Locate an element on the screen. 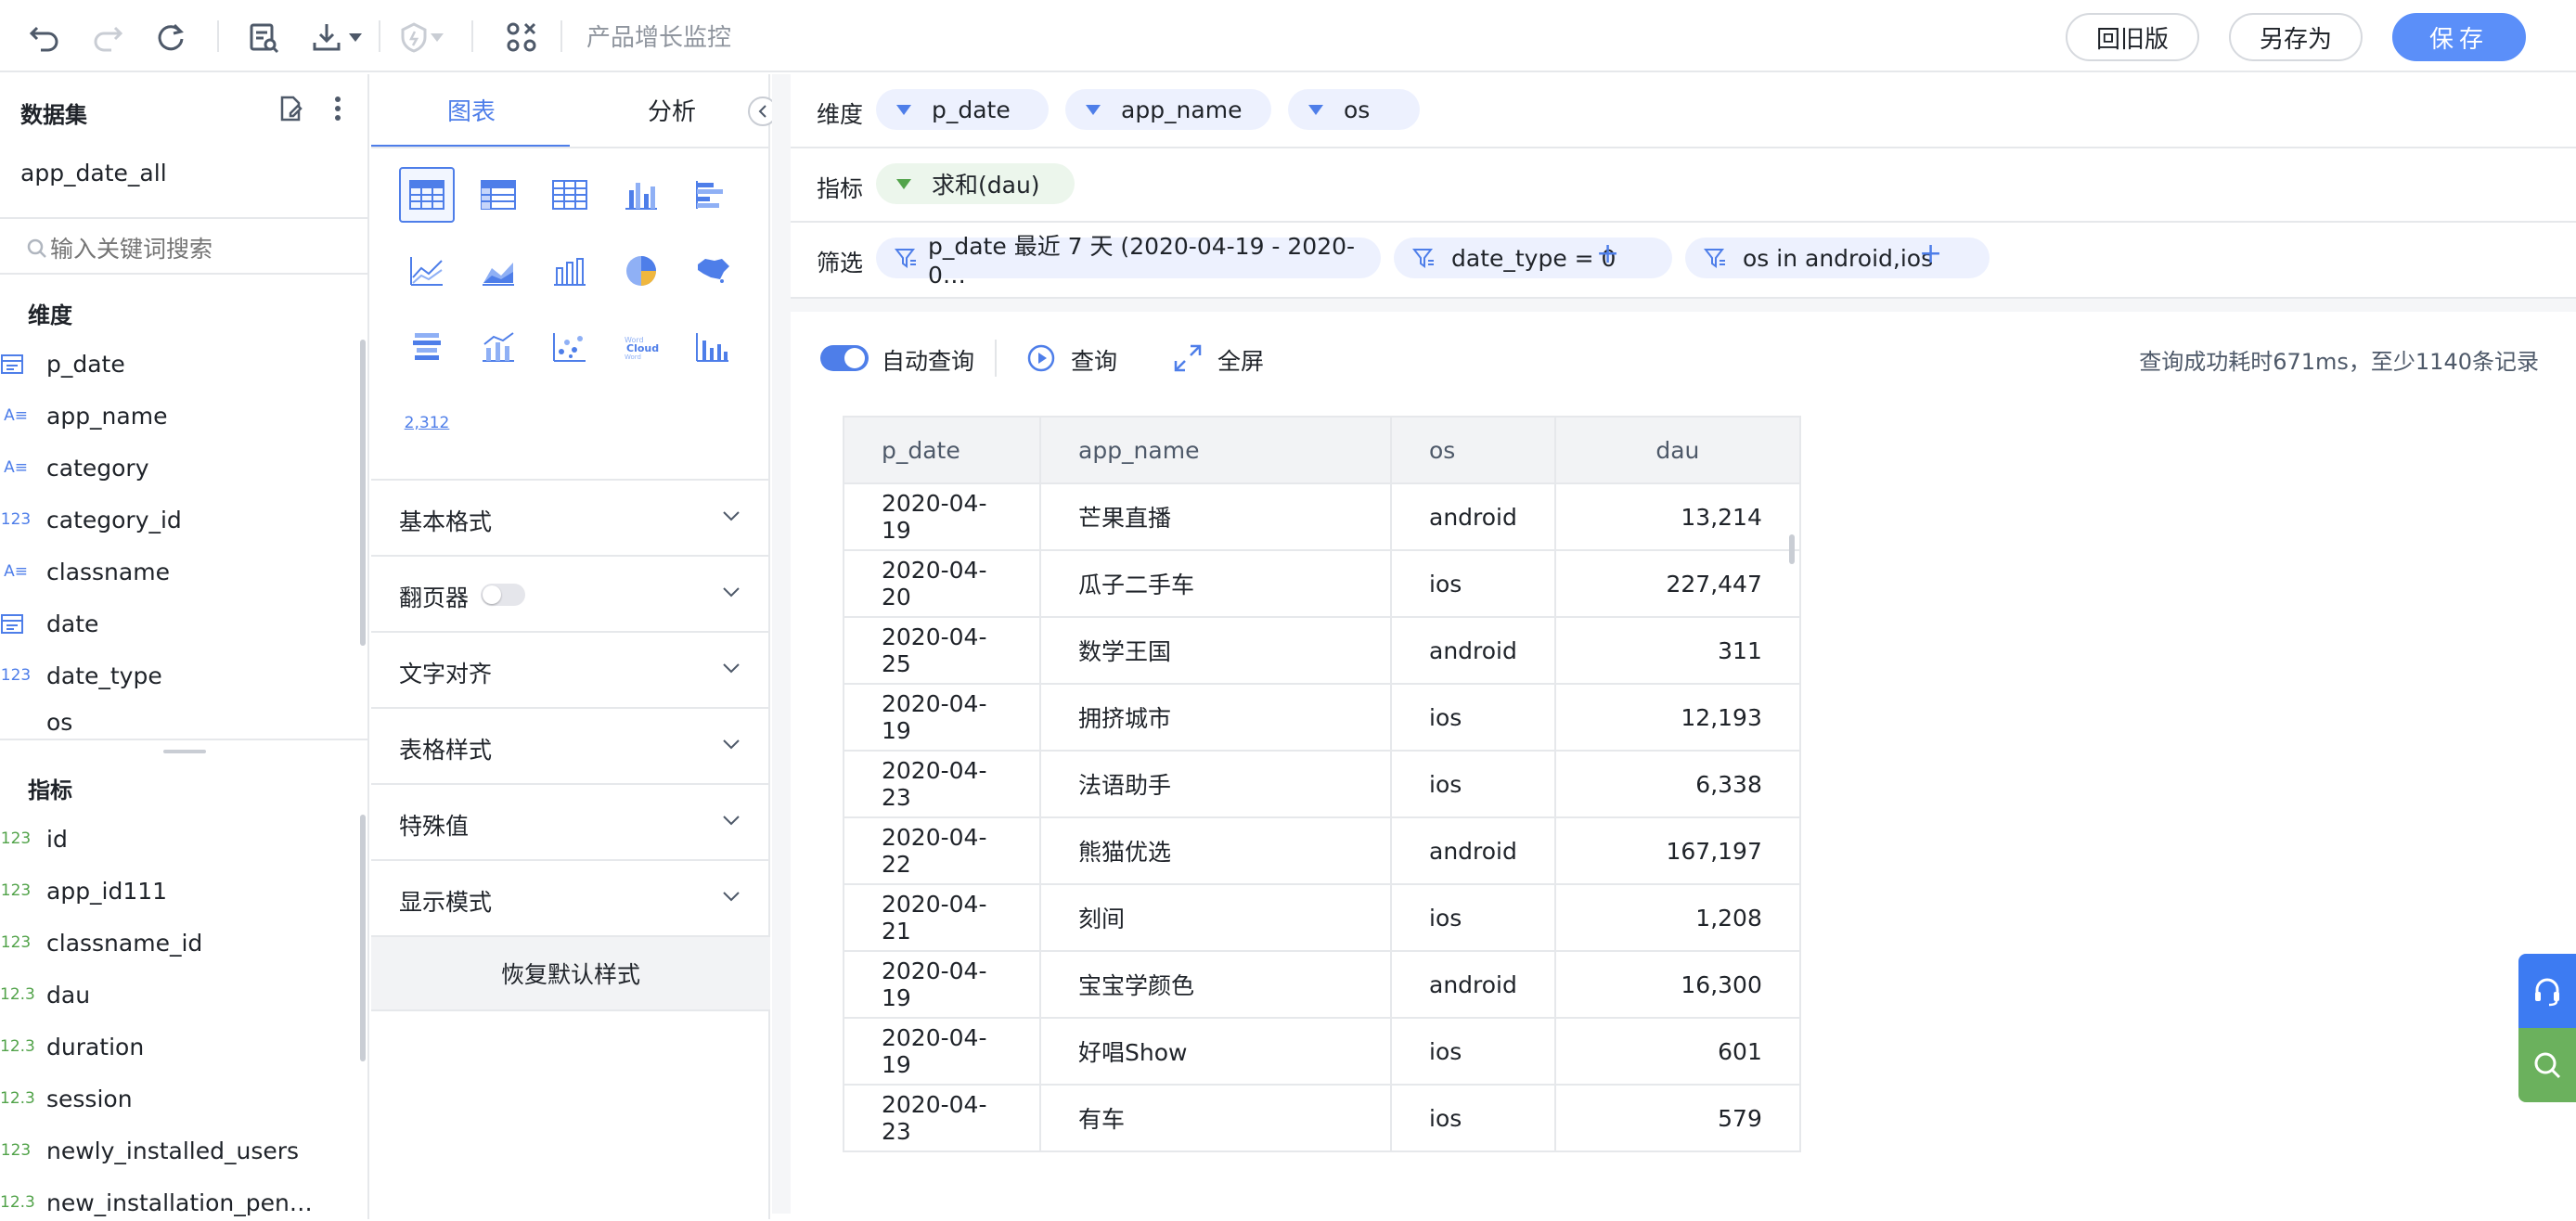  dimension-field-category: A≡ category is located at coordinates (76, 467).